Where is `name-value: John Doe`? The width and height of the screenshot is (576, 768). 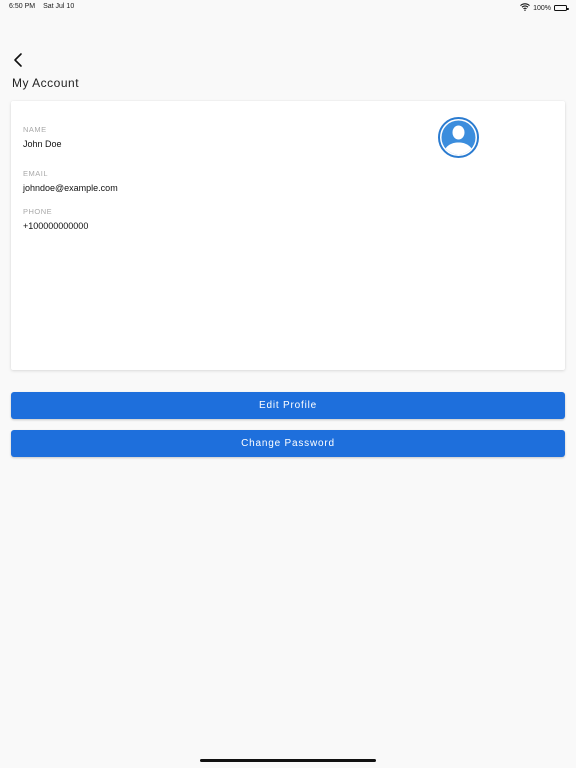
name-value: John Doe is located at coordinates (42, 144).